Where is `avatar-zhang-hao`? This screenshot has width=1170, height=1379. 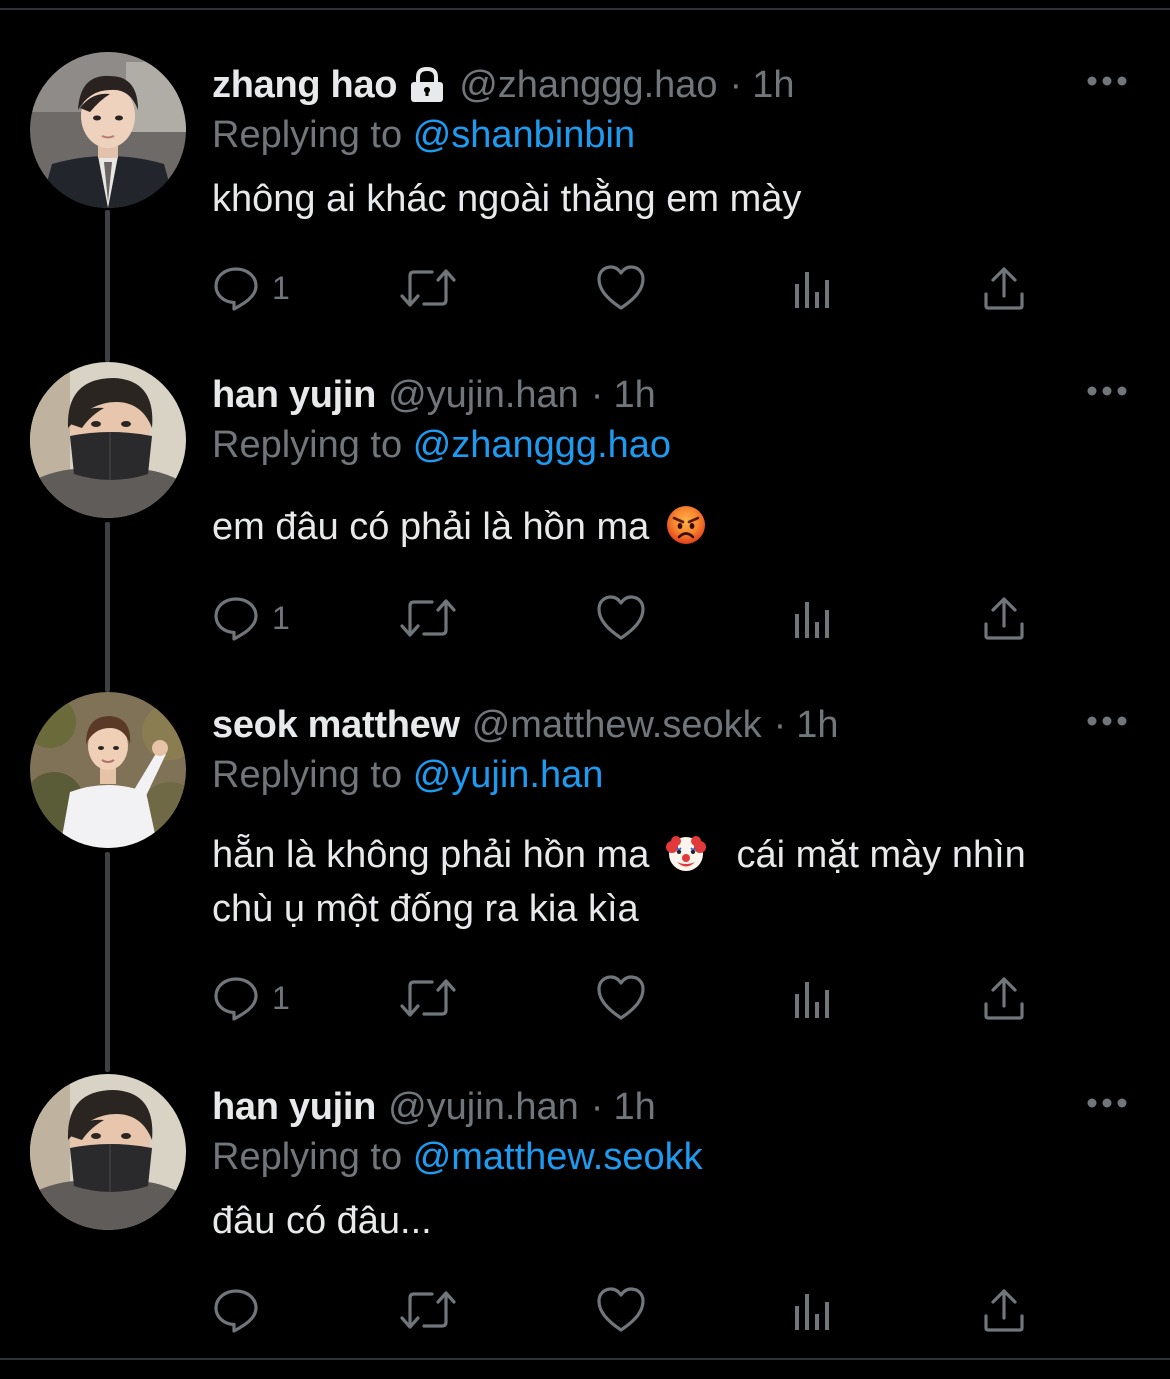 avatar-zhang-hao is located at coordinates (108, 130).